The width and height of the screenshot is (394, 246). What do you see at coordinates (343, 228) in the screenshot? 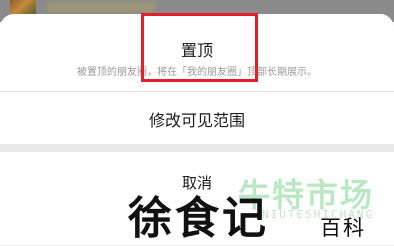
I see `watermark-secondary: 百科` at bounding box center [343, 228].